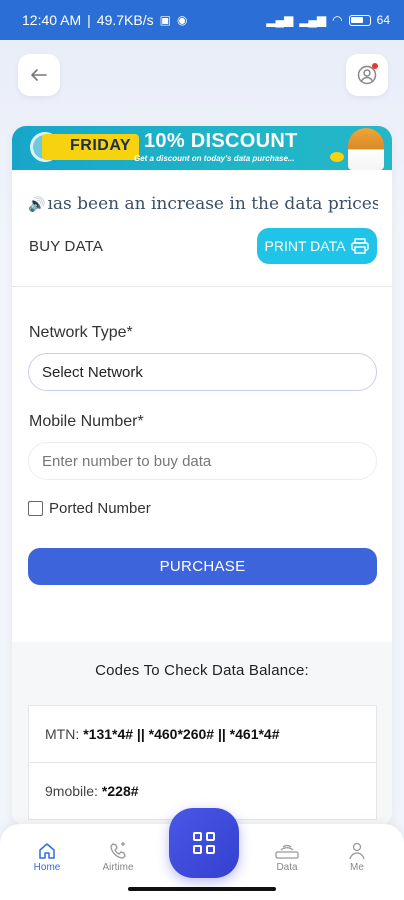 The image size is (404, 900). Describe the element at coordinates (337, 20) in the screenshot. I see `wifi-icon: ◠` at that location.